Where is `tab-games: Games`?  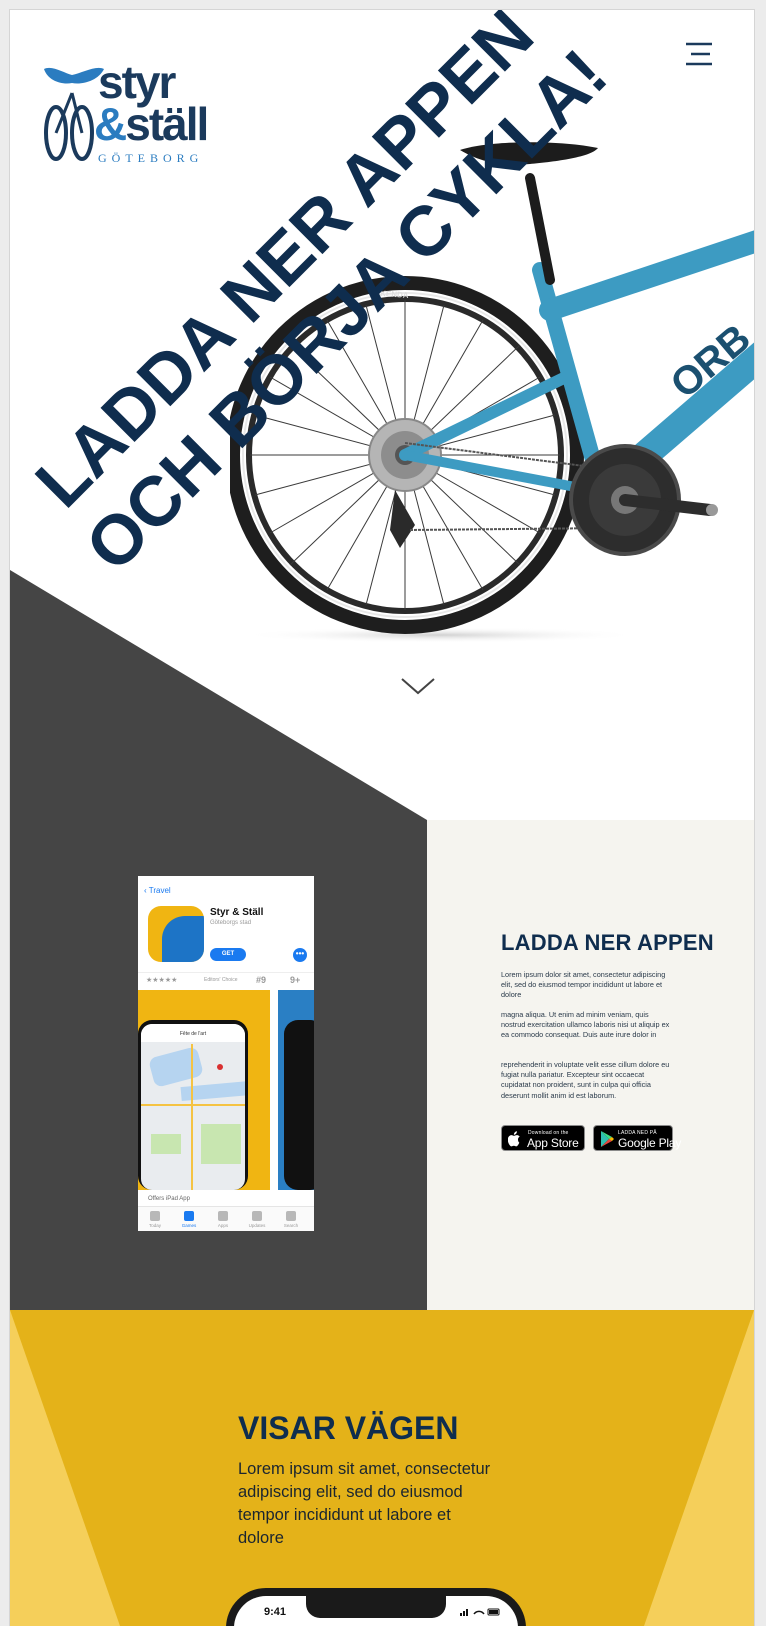 tab-games: Games is located at coordinates (189, 1219).